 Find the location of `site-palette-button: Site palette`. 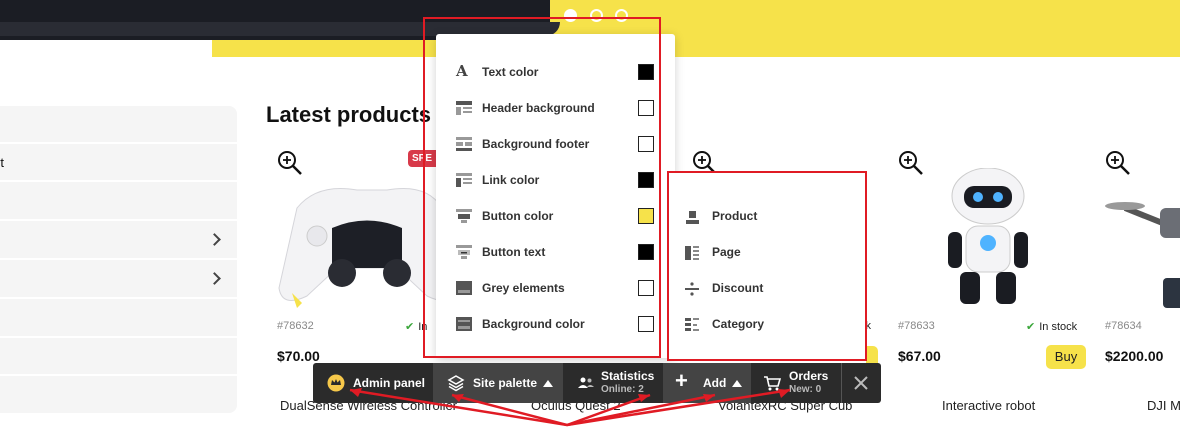

site-palette-button: Site palette is located at coordinates (498, 383).